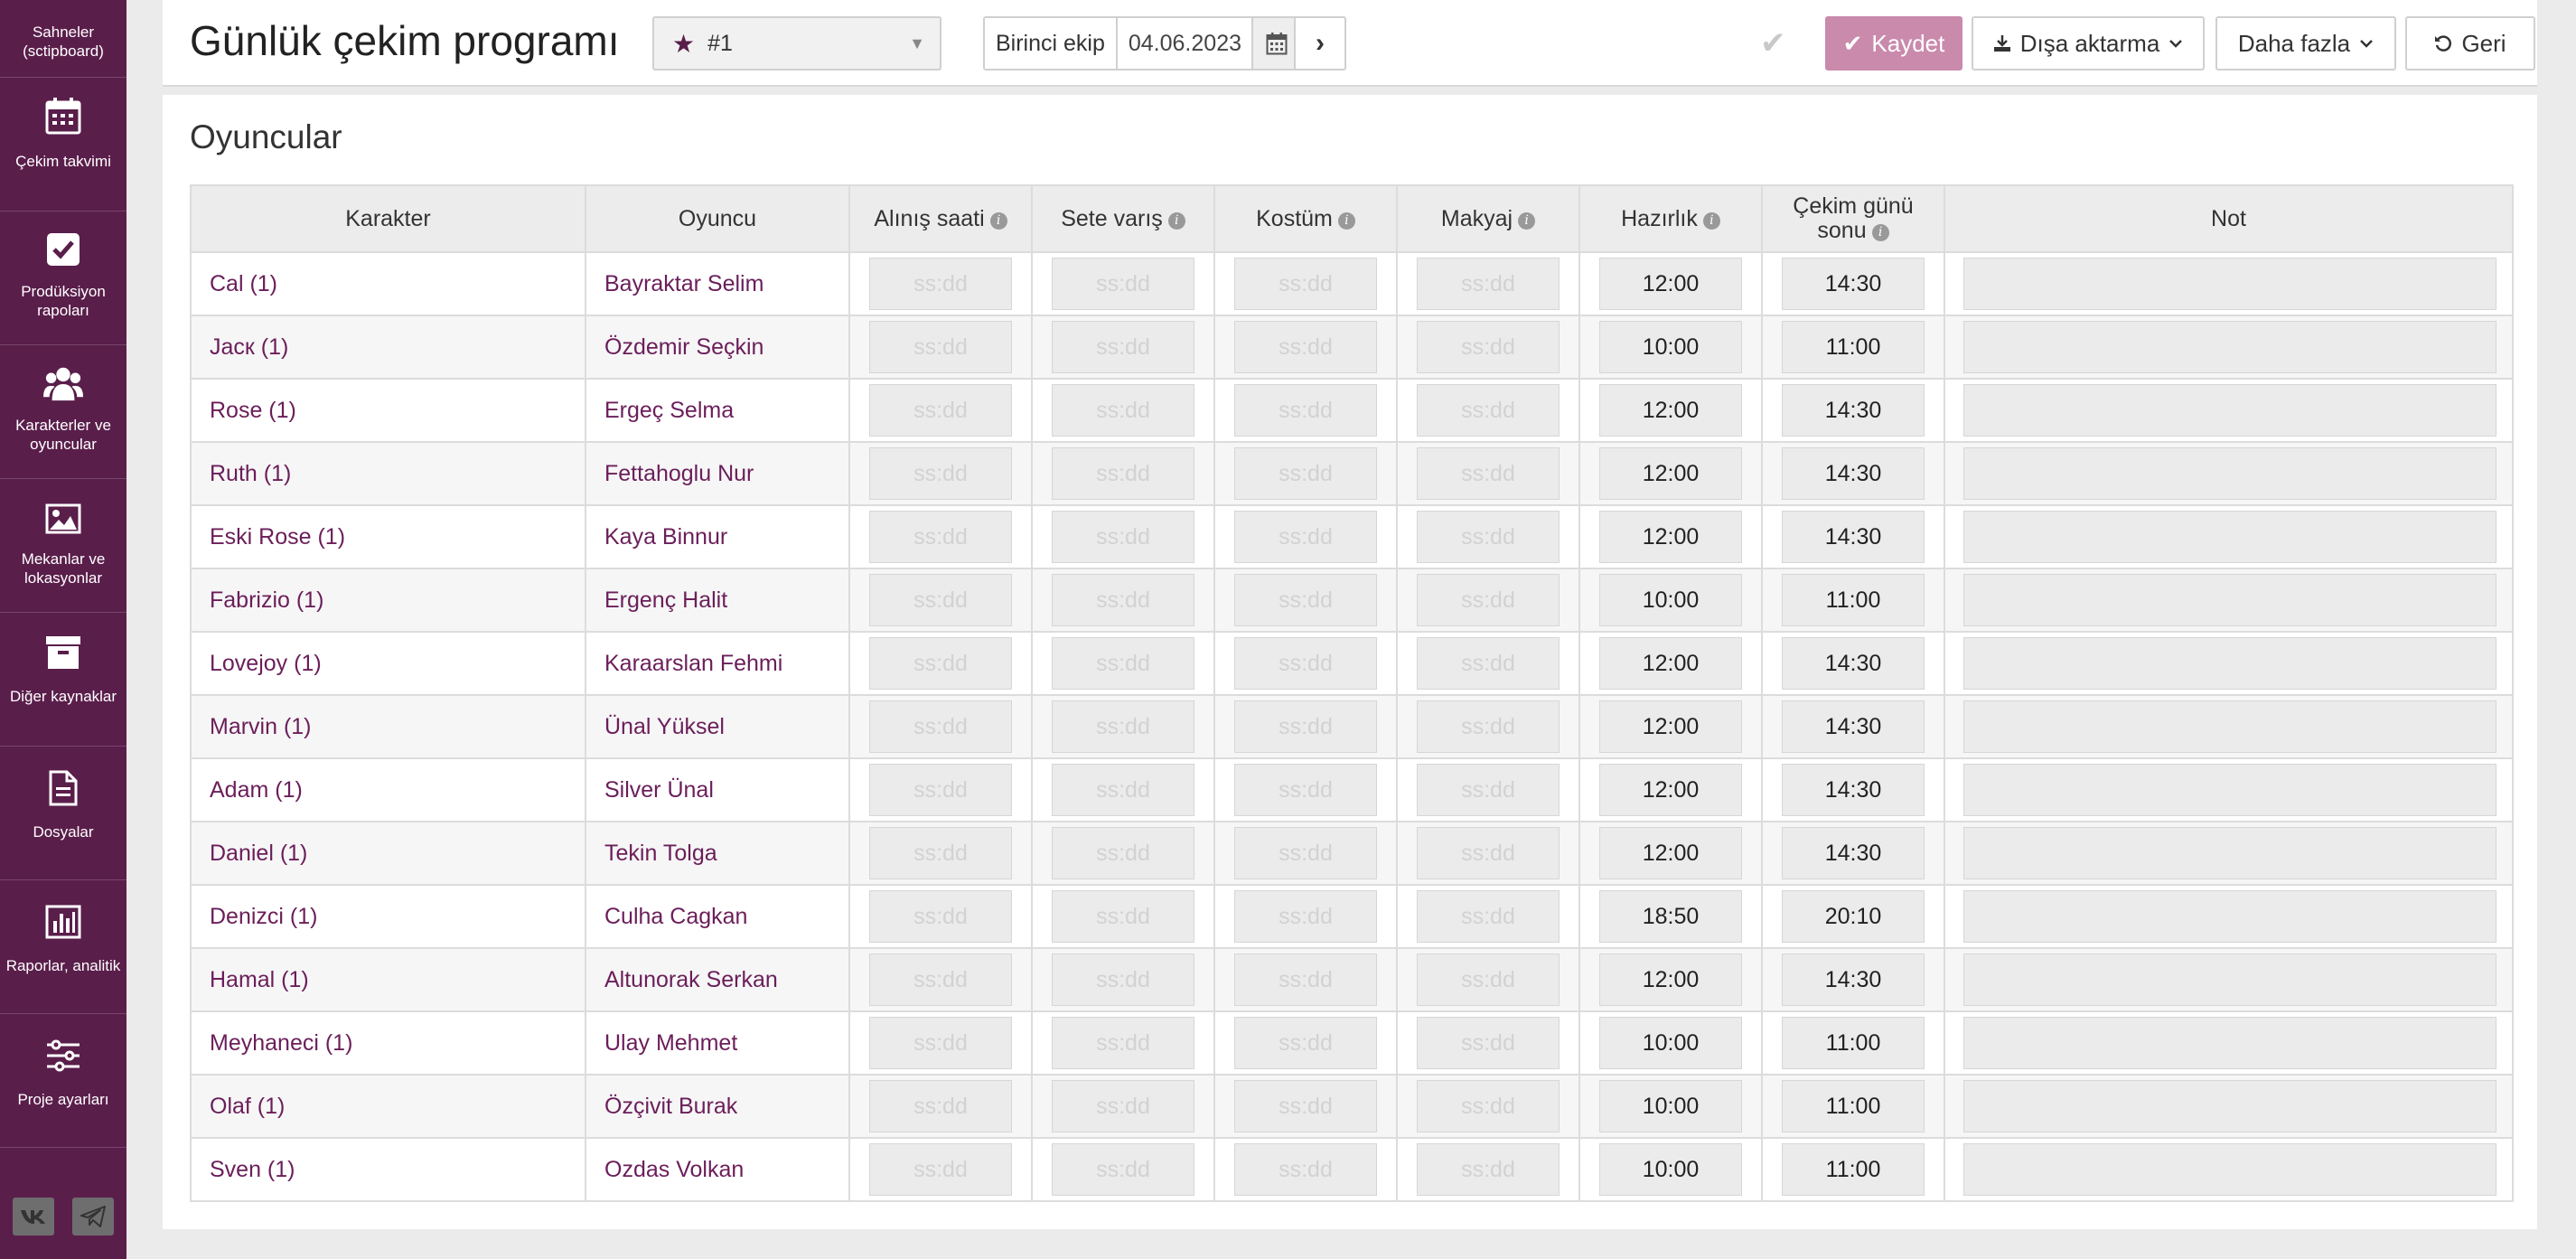  I want to click on character-link: Marvin (1), so click(388, 727).